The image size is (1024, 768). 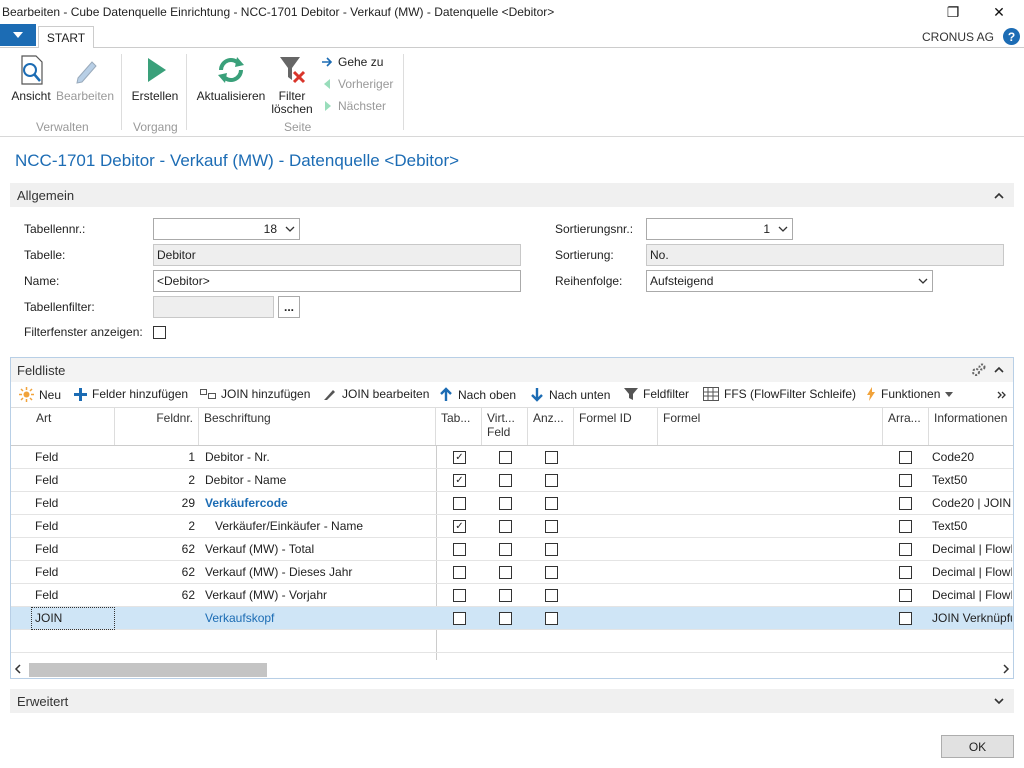 What do you see at coordinates (73, 426) in the screenshot?
I see `col-header-art: Art` at bounding box center [73, 426].